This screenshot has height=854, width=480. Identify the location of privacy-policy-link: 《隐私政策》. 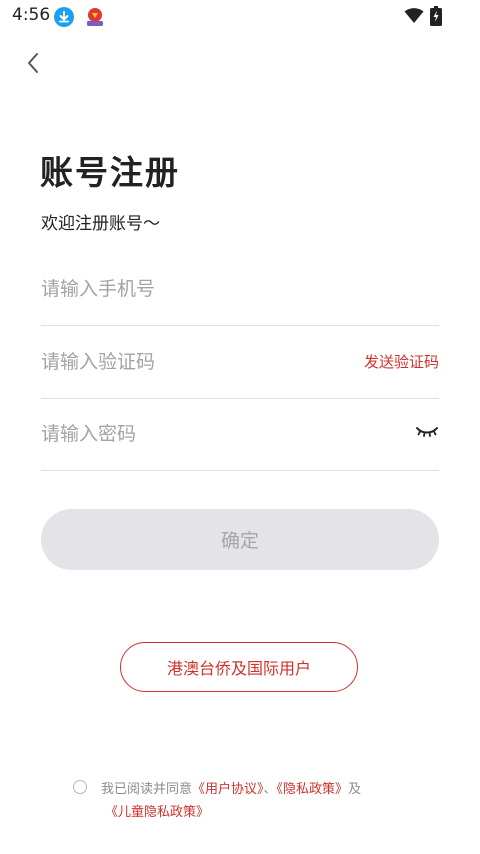
(313, 789).